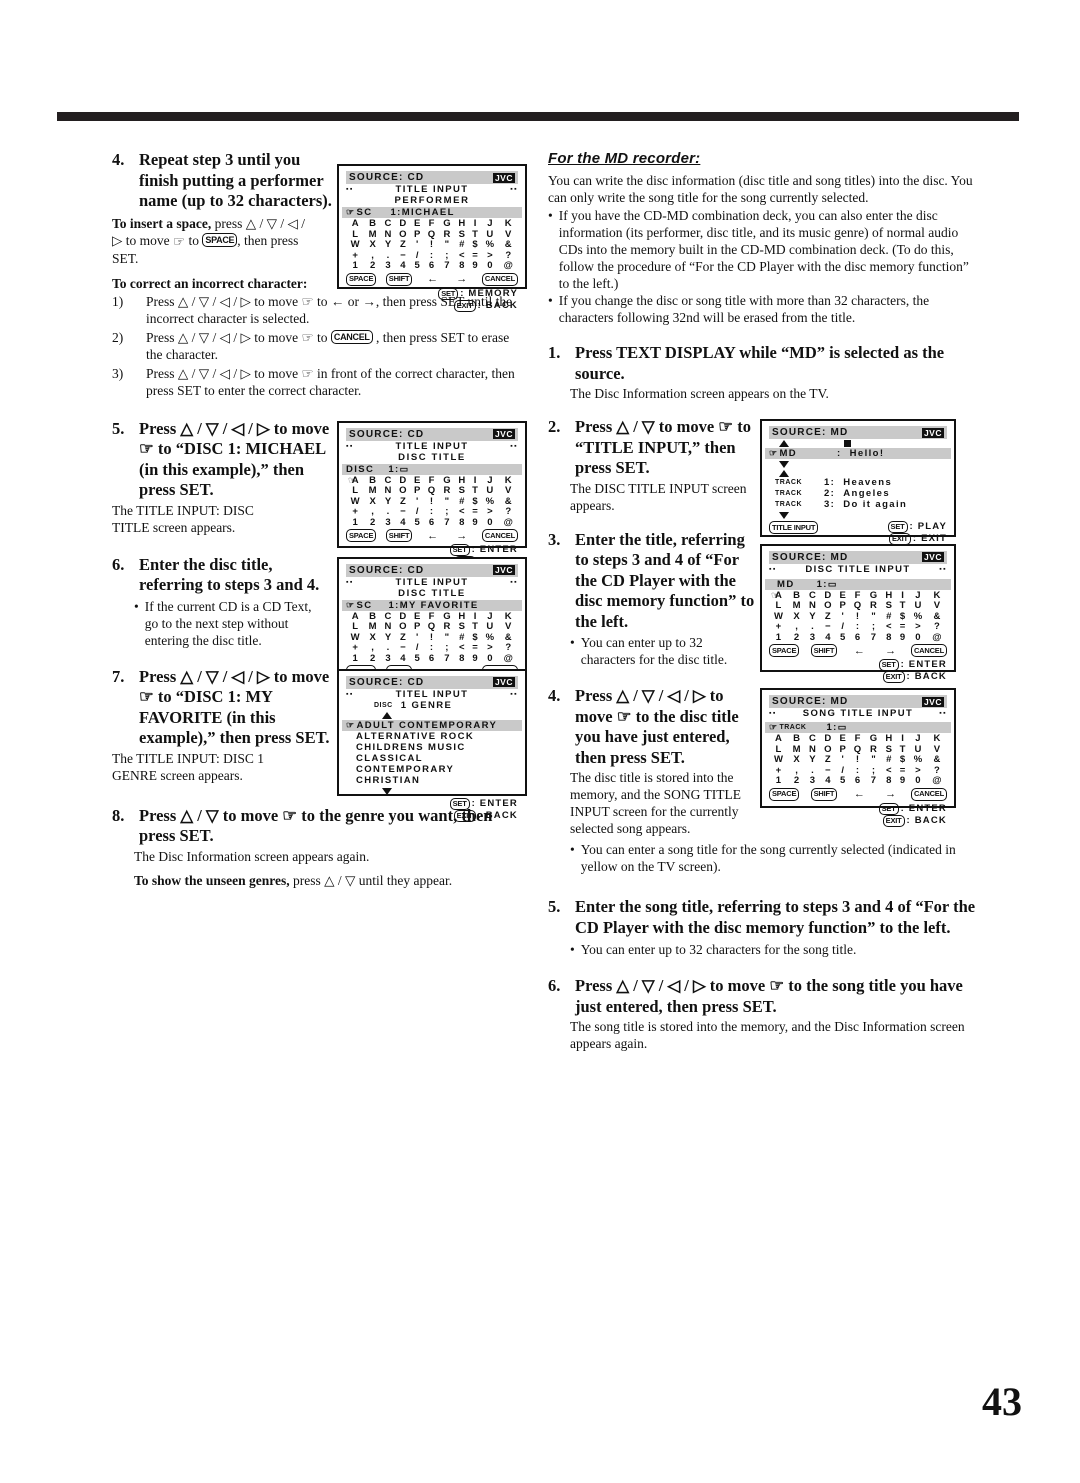 Image resolution: width=1080 pixels, height=1483 pixels. I want to click on shift-key: SHIFT, so click(399, 279).